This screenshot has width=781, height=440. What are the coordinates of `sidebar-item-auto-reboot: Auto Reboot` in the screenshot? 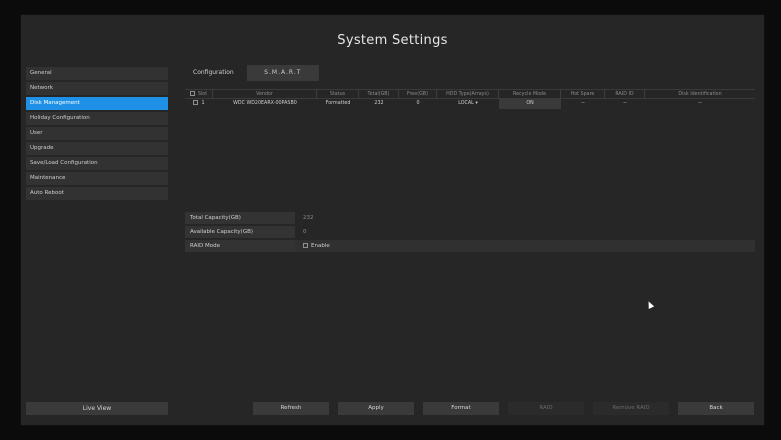 It's located at (97, 193).